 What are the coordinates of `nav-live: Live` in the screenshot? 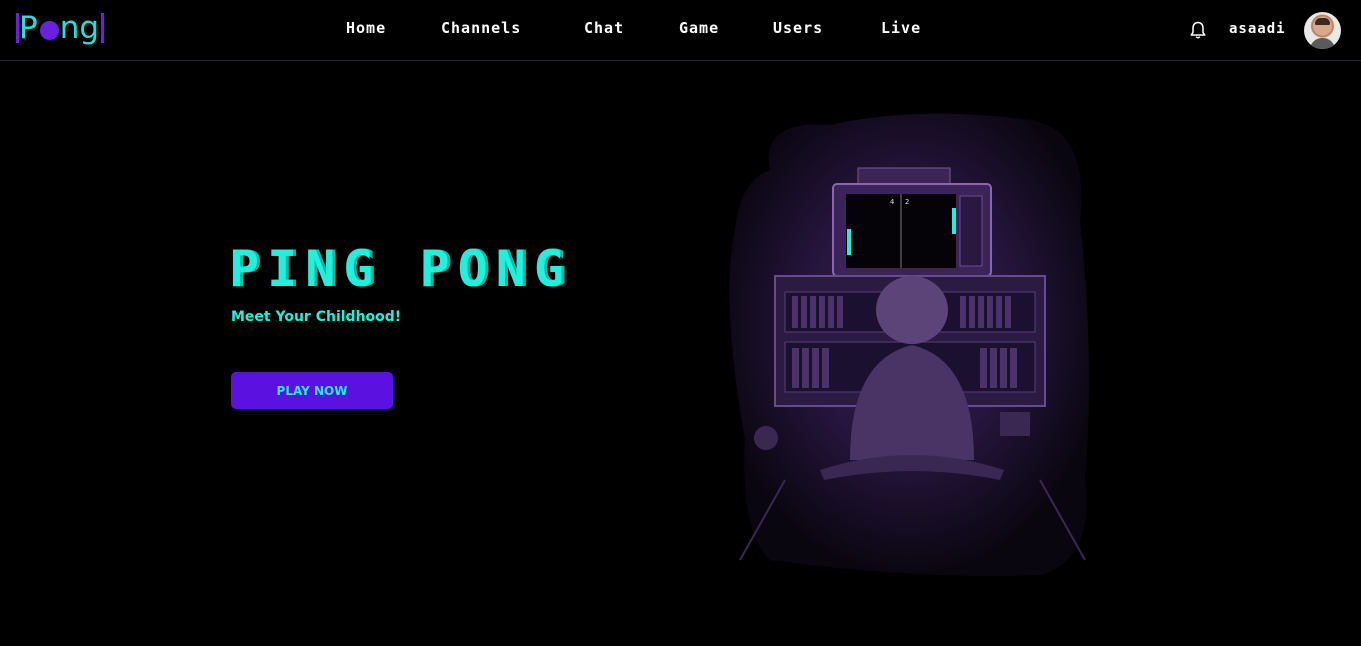 It's located at (901, 28).